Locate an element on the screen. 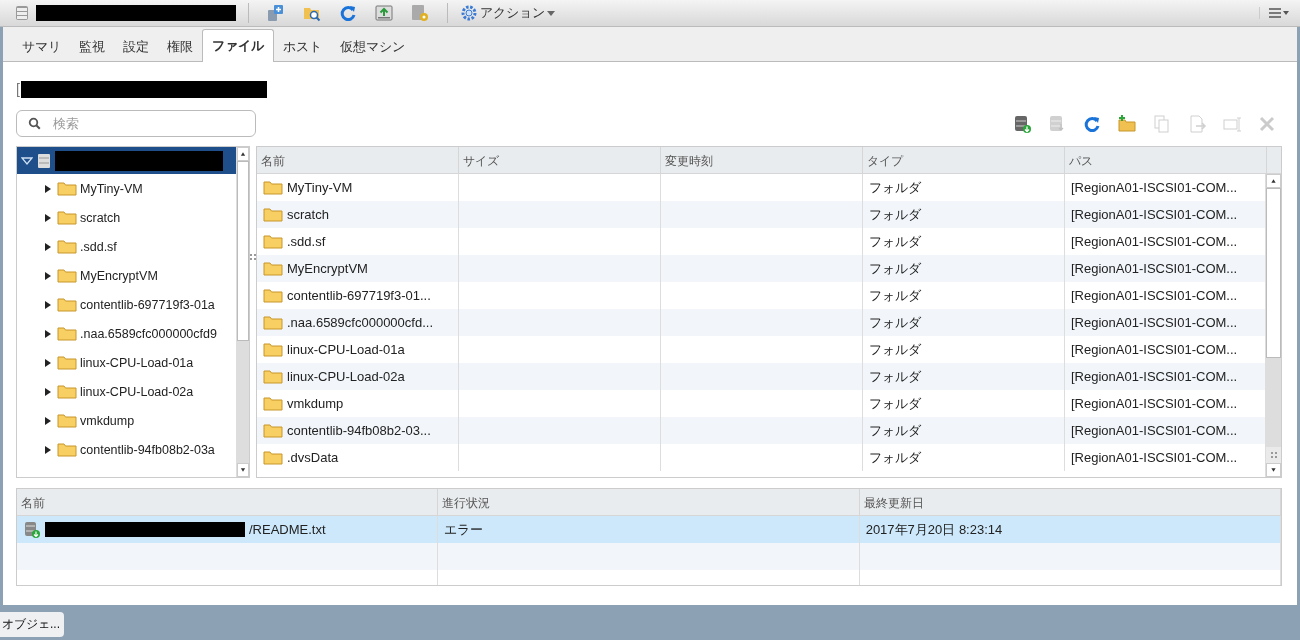 This screenshot has width=1300, height=640. tree-item: vmkdump is located at coordinates (126, 420).